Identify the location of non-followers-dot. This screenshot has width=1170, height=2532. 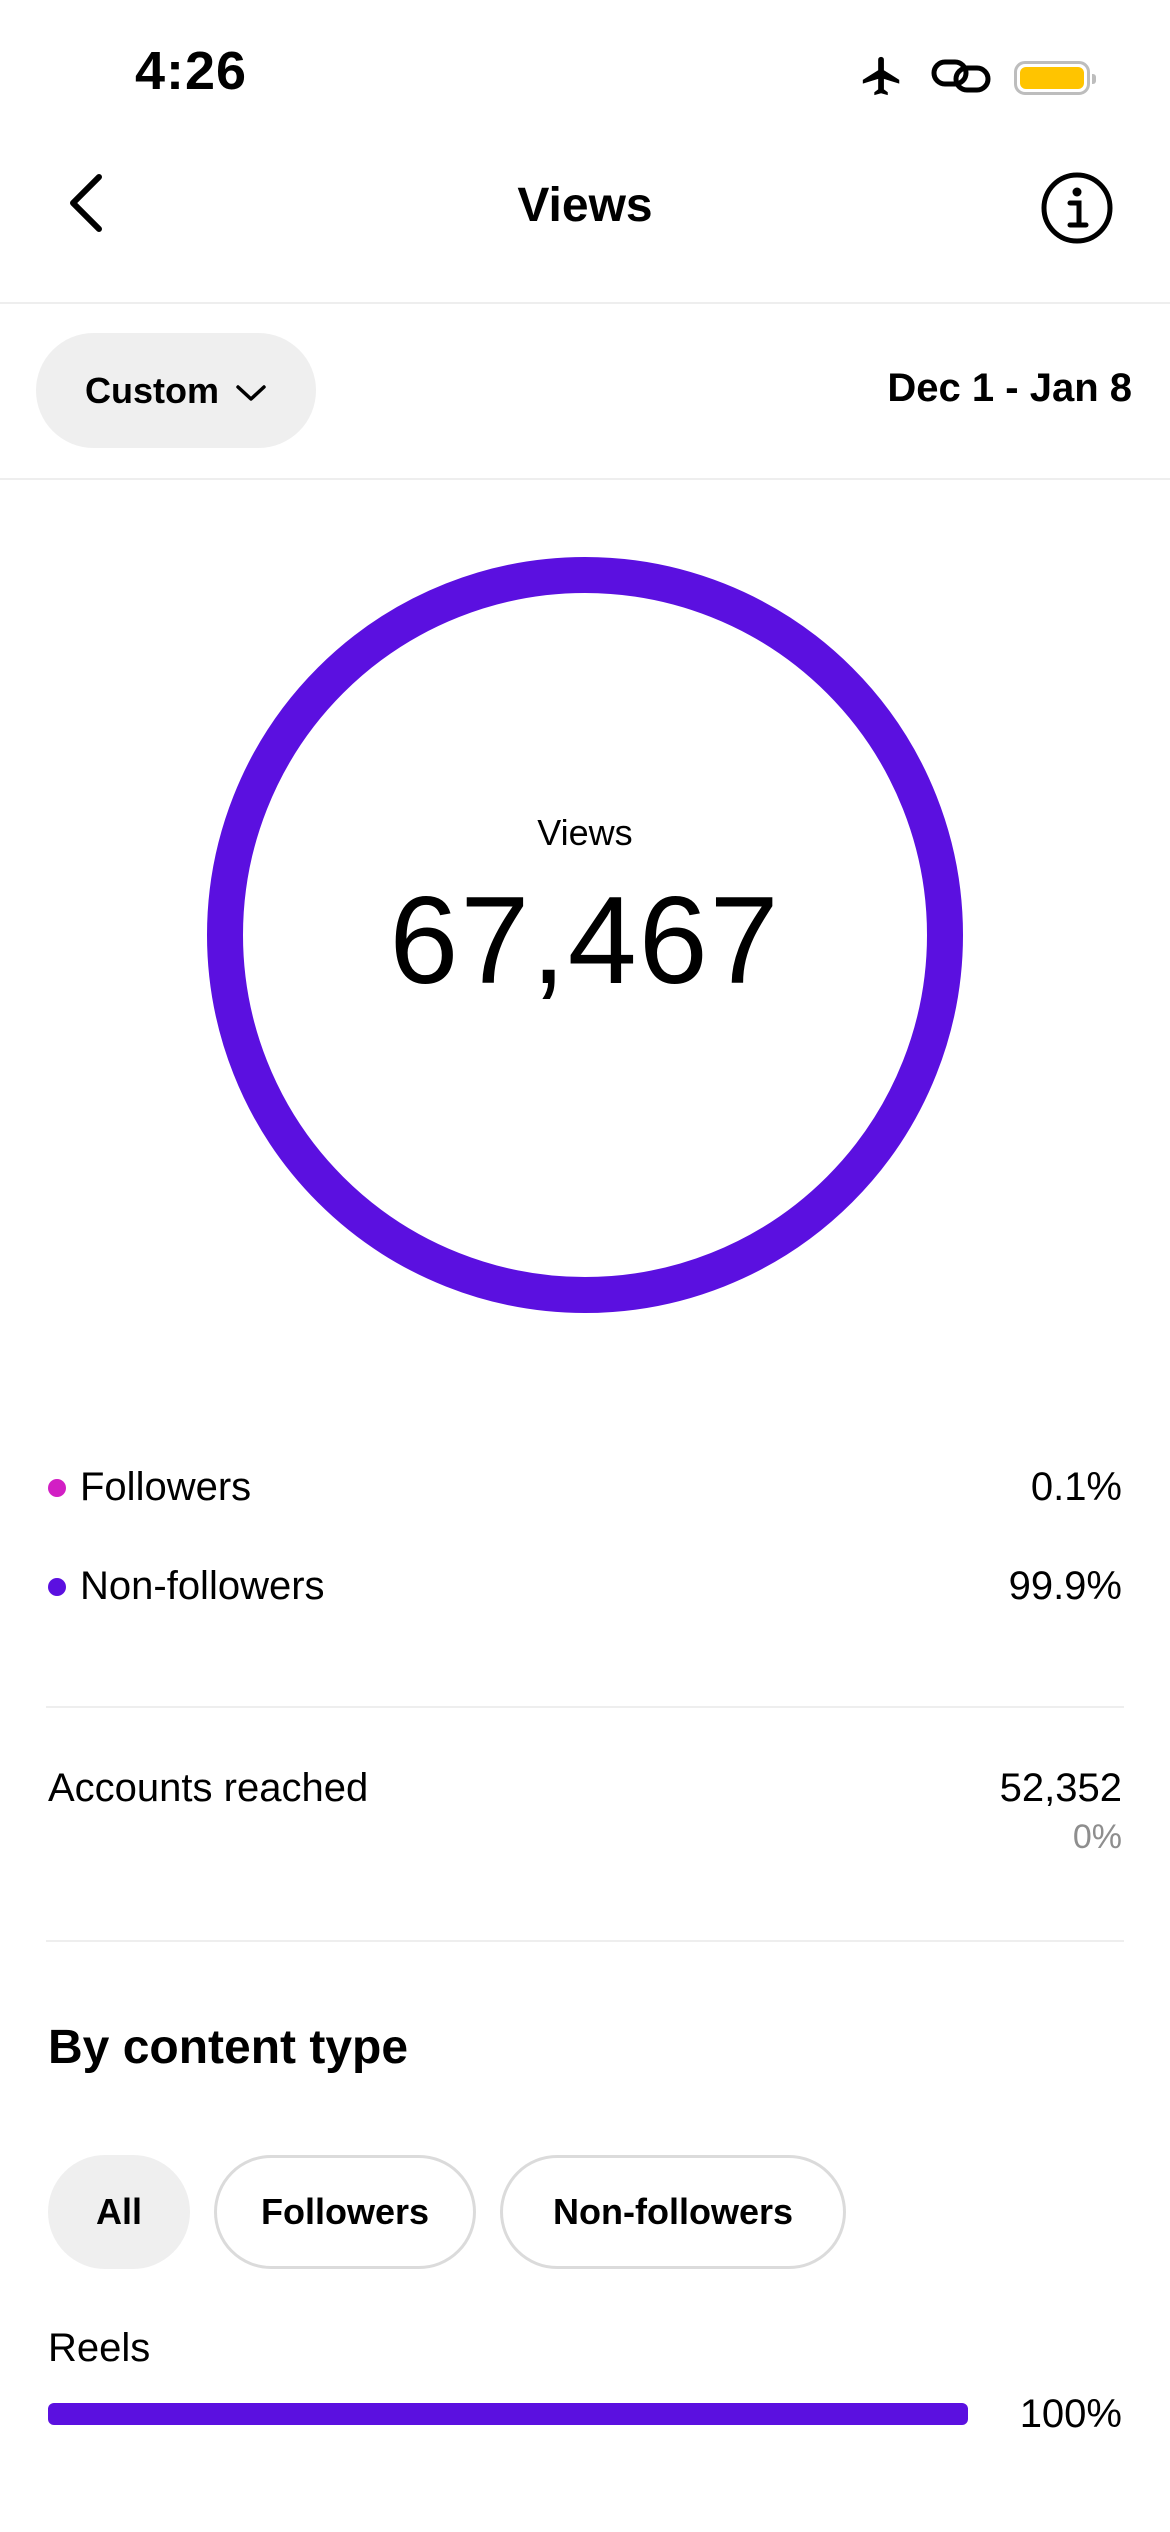
(57, 1586).